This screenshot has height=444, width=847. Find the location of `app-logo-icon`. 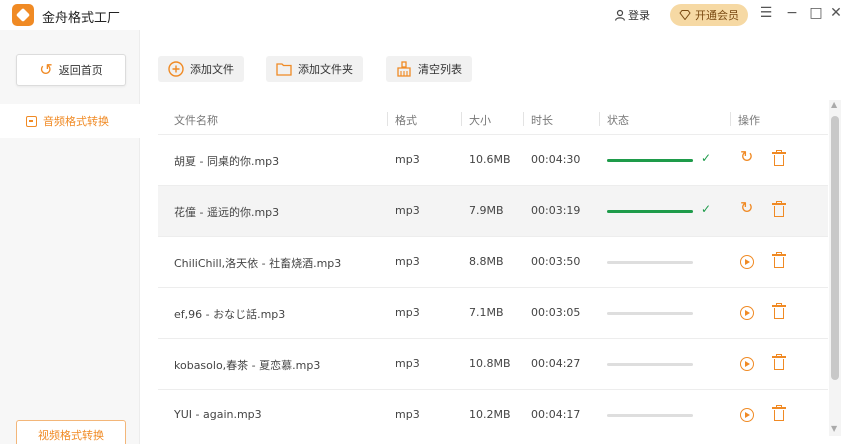

app-logo-icon is located at coordinates (23, 15).